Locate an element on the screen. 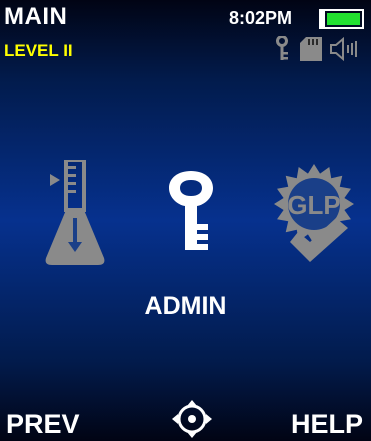  glp-badge-icon: GLP is located at coordinates (314, 212).